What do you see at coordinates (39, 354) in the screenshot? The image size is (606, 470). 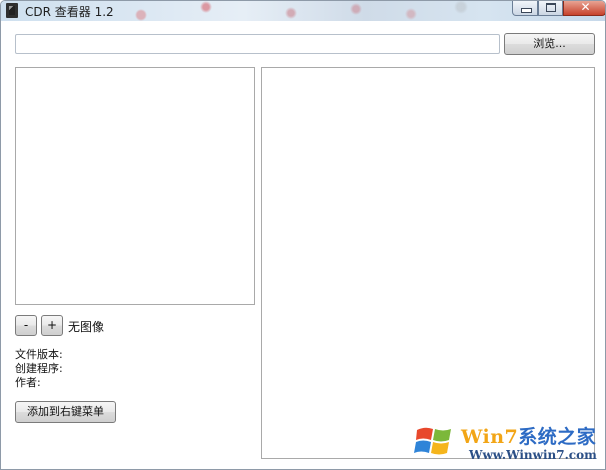 I see `file-version-label: 文件版本:` at bounding box center [39, 354].